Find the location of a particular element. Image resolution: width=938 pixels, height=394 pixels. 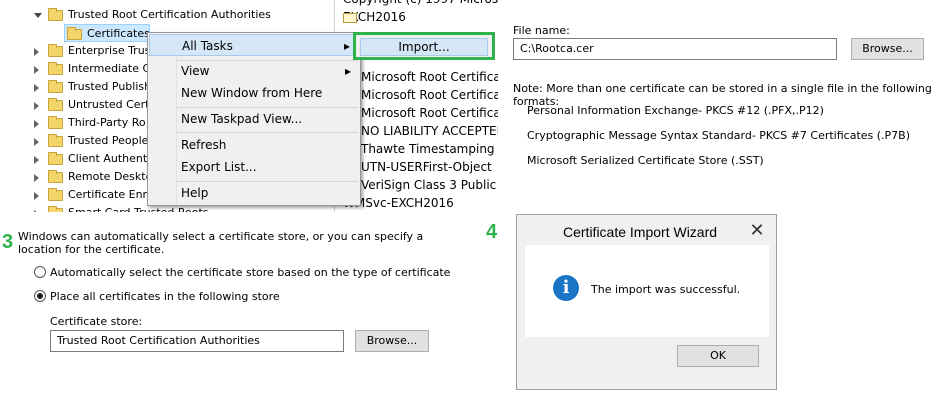

tree-item-label: Intermediate C is located at coordinates (109, 68).